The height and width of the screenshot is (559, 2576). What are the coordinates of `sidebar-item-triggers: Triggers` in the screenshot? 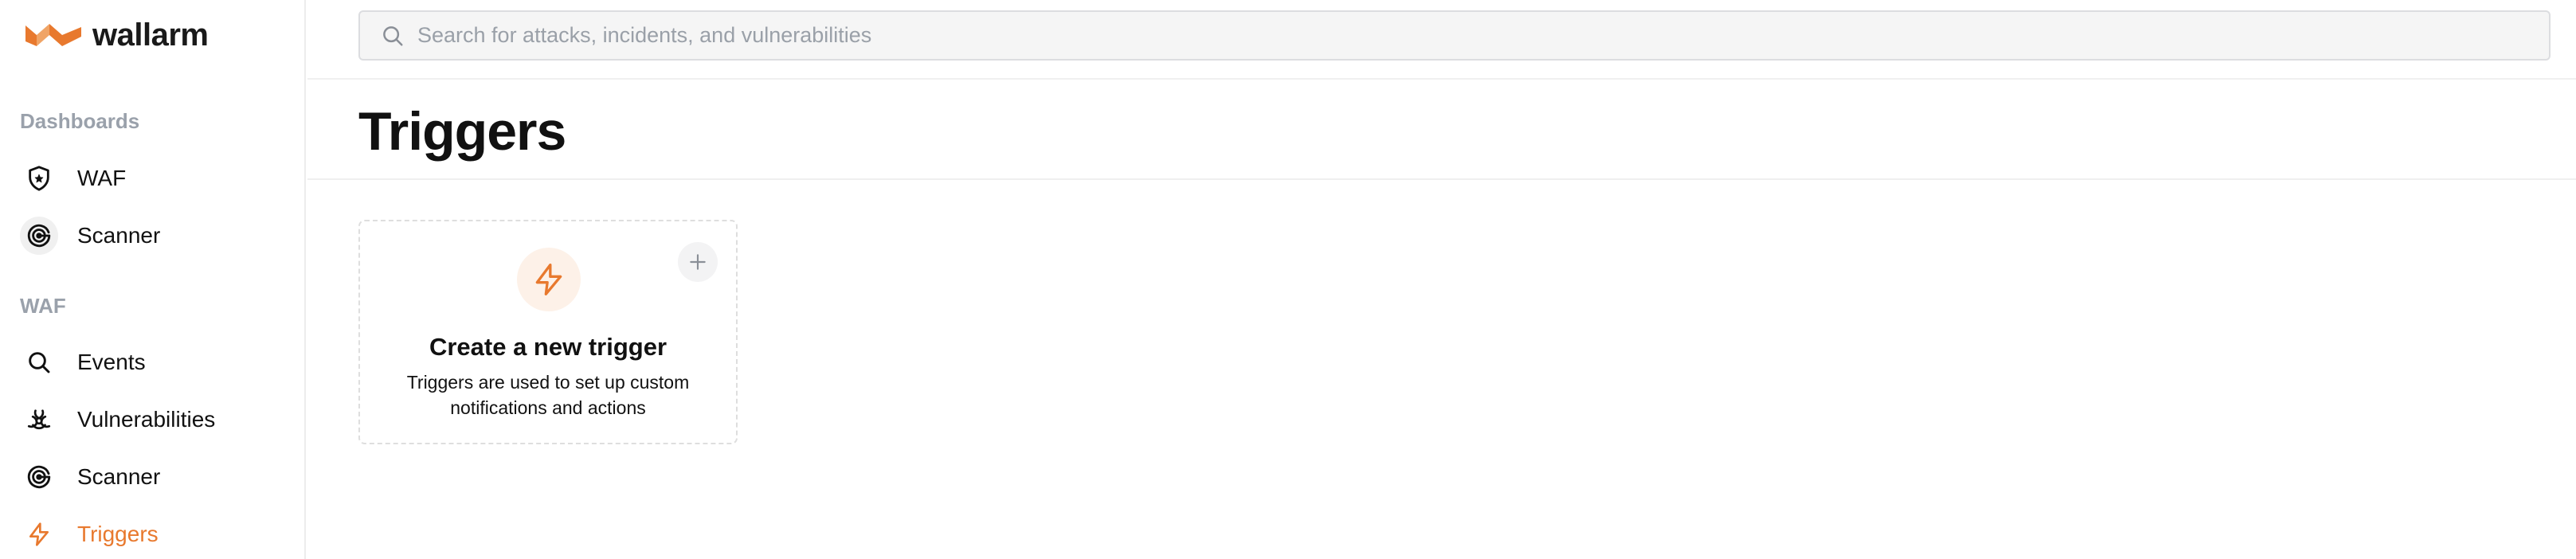 It's located at (155, 534).